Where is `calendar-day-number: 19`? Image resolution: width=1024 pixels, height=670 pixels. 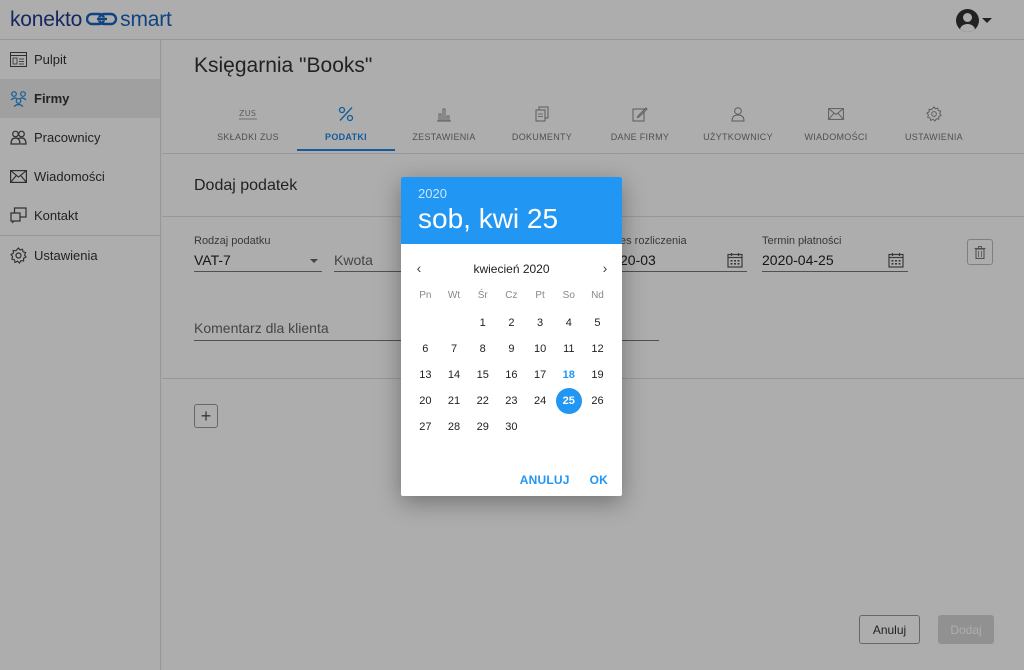 calendar-day-number: 19 is located at coordinates (597, 375).